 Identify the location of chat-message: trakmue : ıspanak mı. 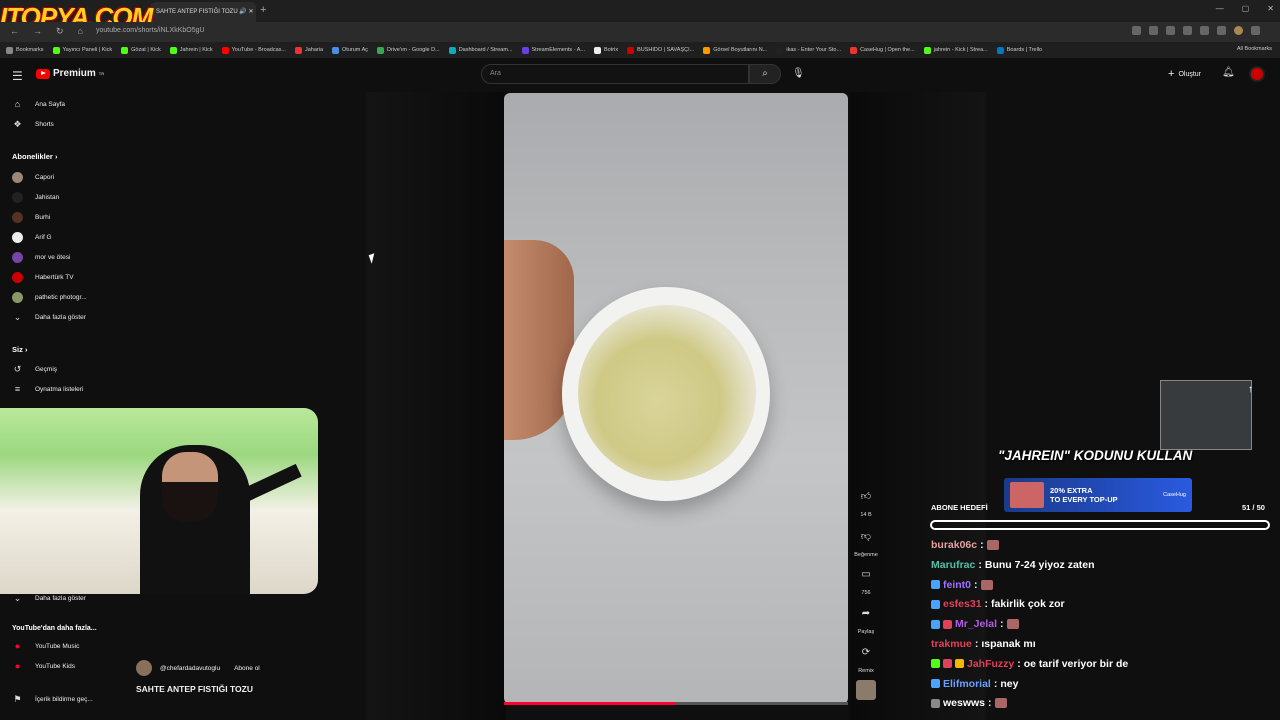
(983, 644).